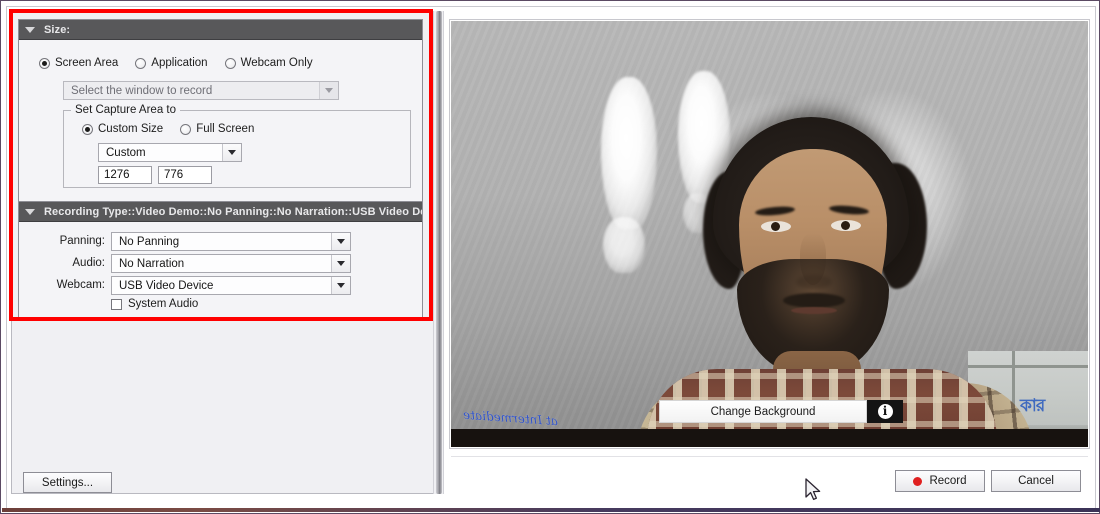 The height and width of the screenshot is (514, 1100). What do you see at coordinates (769, 438) in the screenshot?
I see `preview-bottom-bar` at bounding box center [769, 438].